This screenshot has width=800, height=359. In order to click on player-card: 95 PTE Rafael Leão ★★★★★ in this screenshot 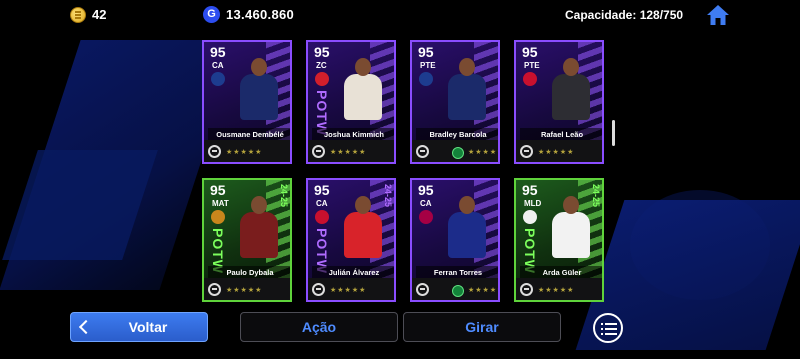, I will do `click(559, 102)`.